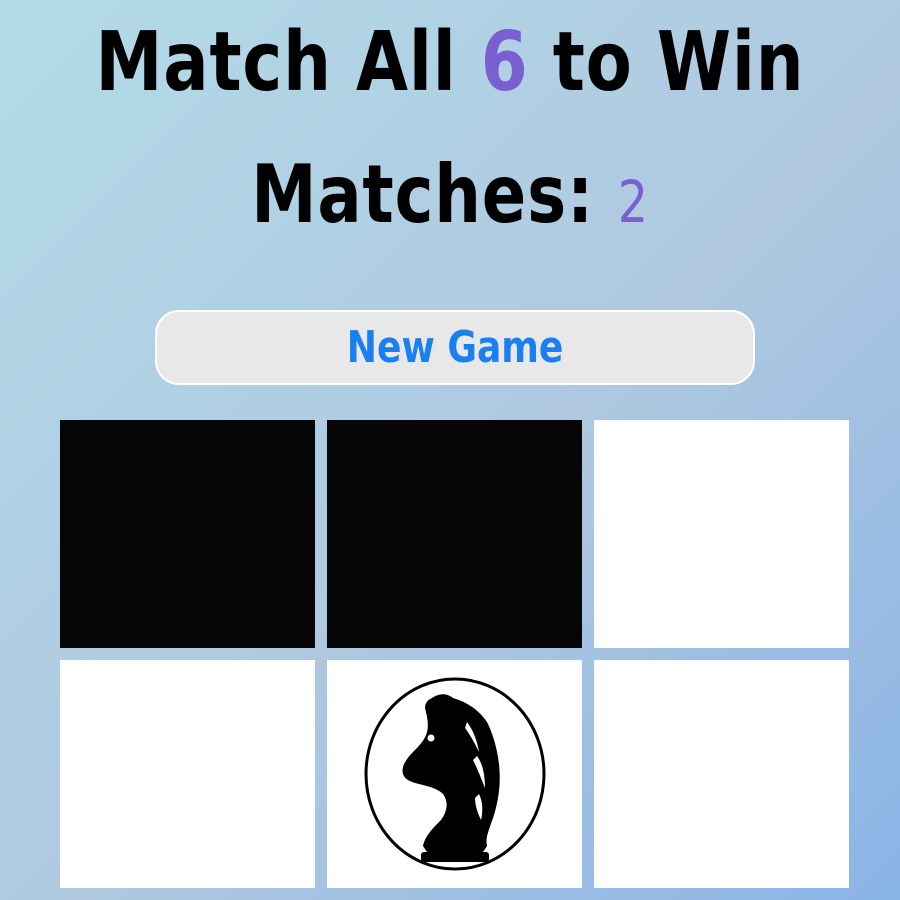 The image size is (900, 900). What do you see at coordinates (423, 194) in the screenshot?
I see `matches-label: Matches:` at bounding box center [423, 194].